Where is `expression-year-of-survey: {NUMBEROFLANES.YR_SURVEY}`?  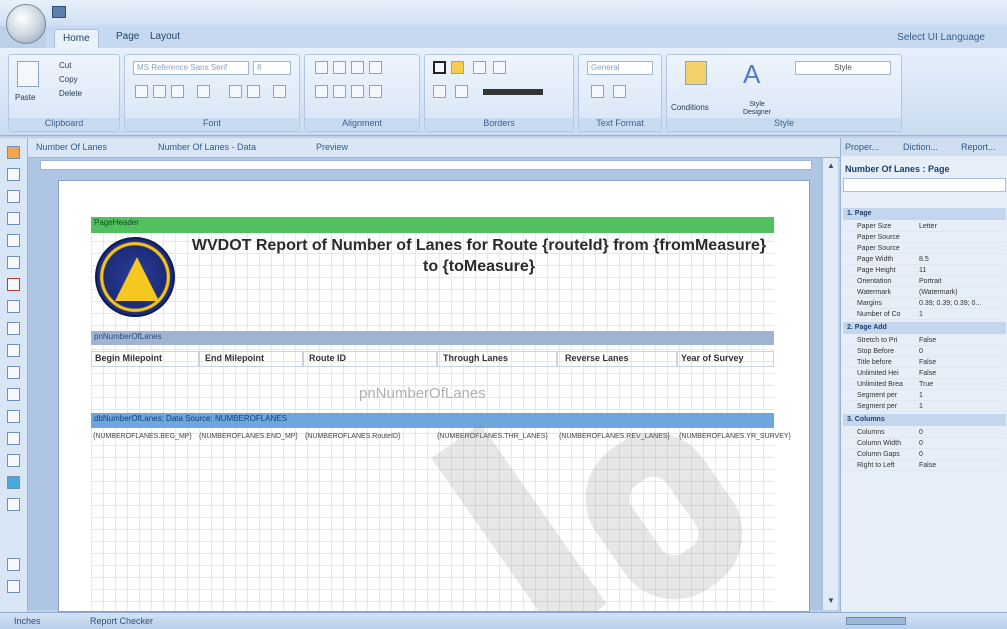 expression-year-of-survey: {NUMBEROFLANES.YR_SURVEY} is located at coordinates (735, 437).